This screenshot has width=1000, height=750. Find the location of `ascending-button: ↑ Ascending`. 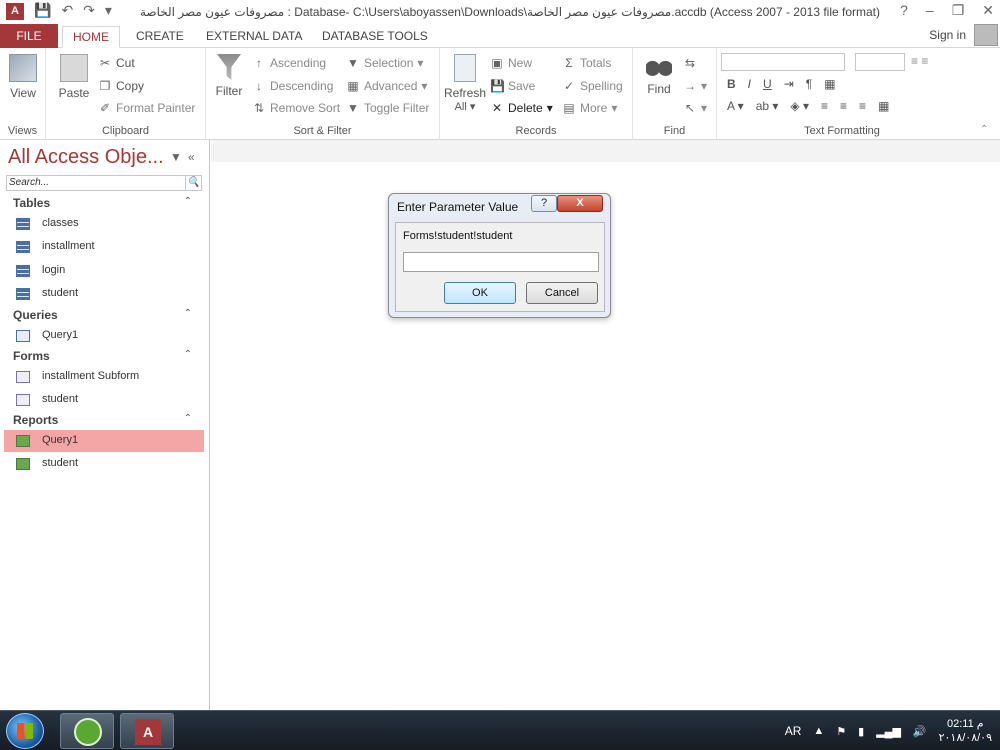

ascending-button: ↑ Ascending is located at coordinates (289, 63).